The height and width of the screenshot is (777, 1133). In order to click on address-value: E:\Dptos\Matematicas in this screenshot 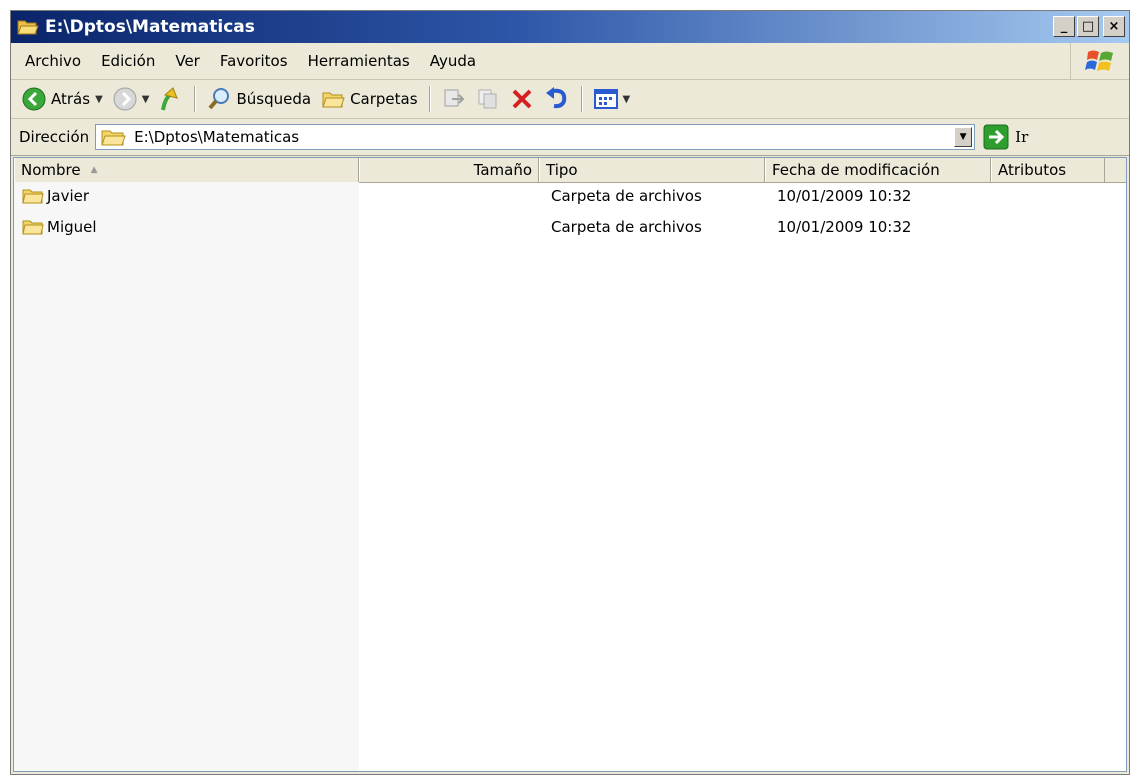, I will do `click(217, 137)`.